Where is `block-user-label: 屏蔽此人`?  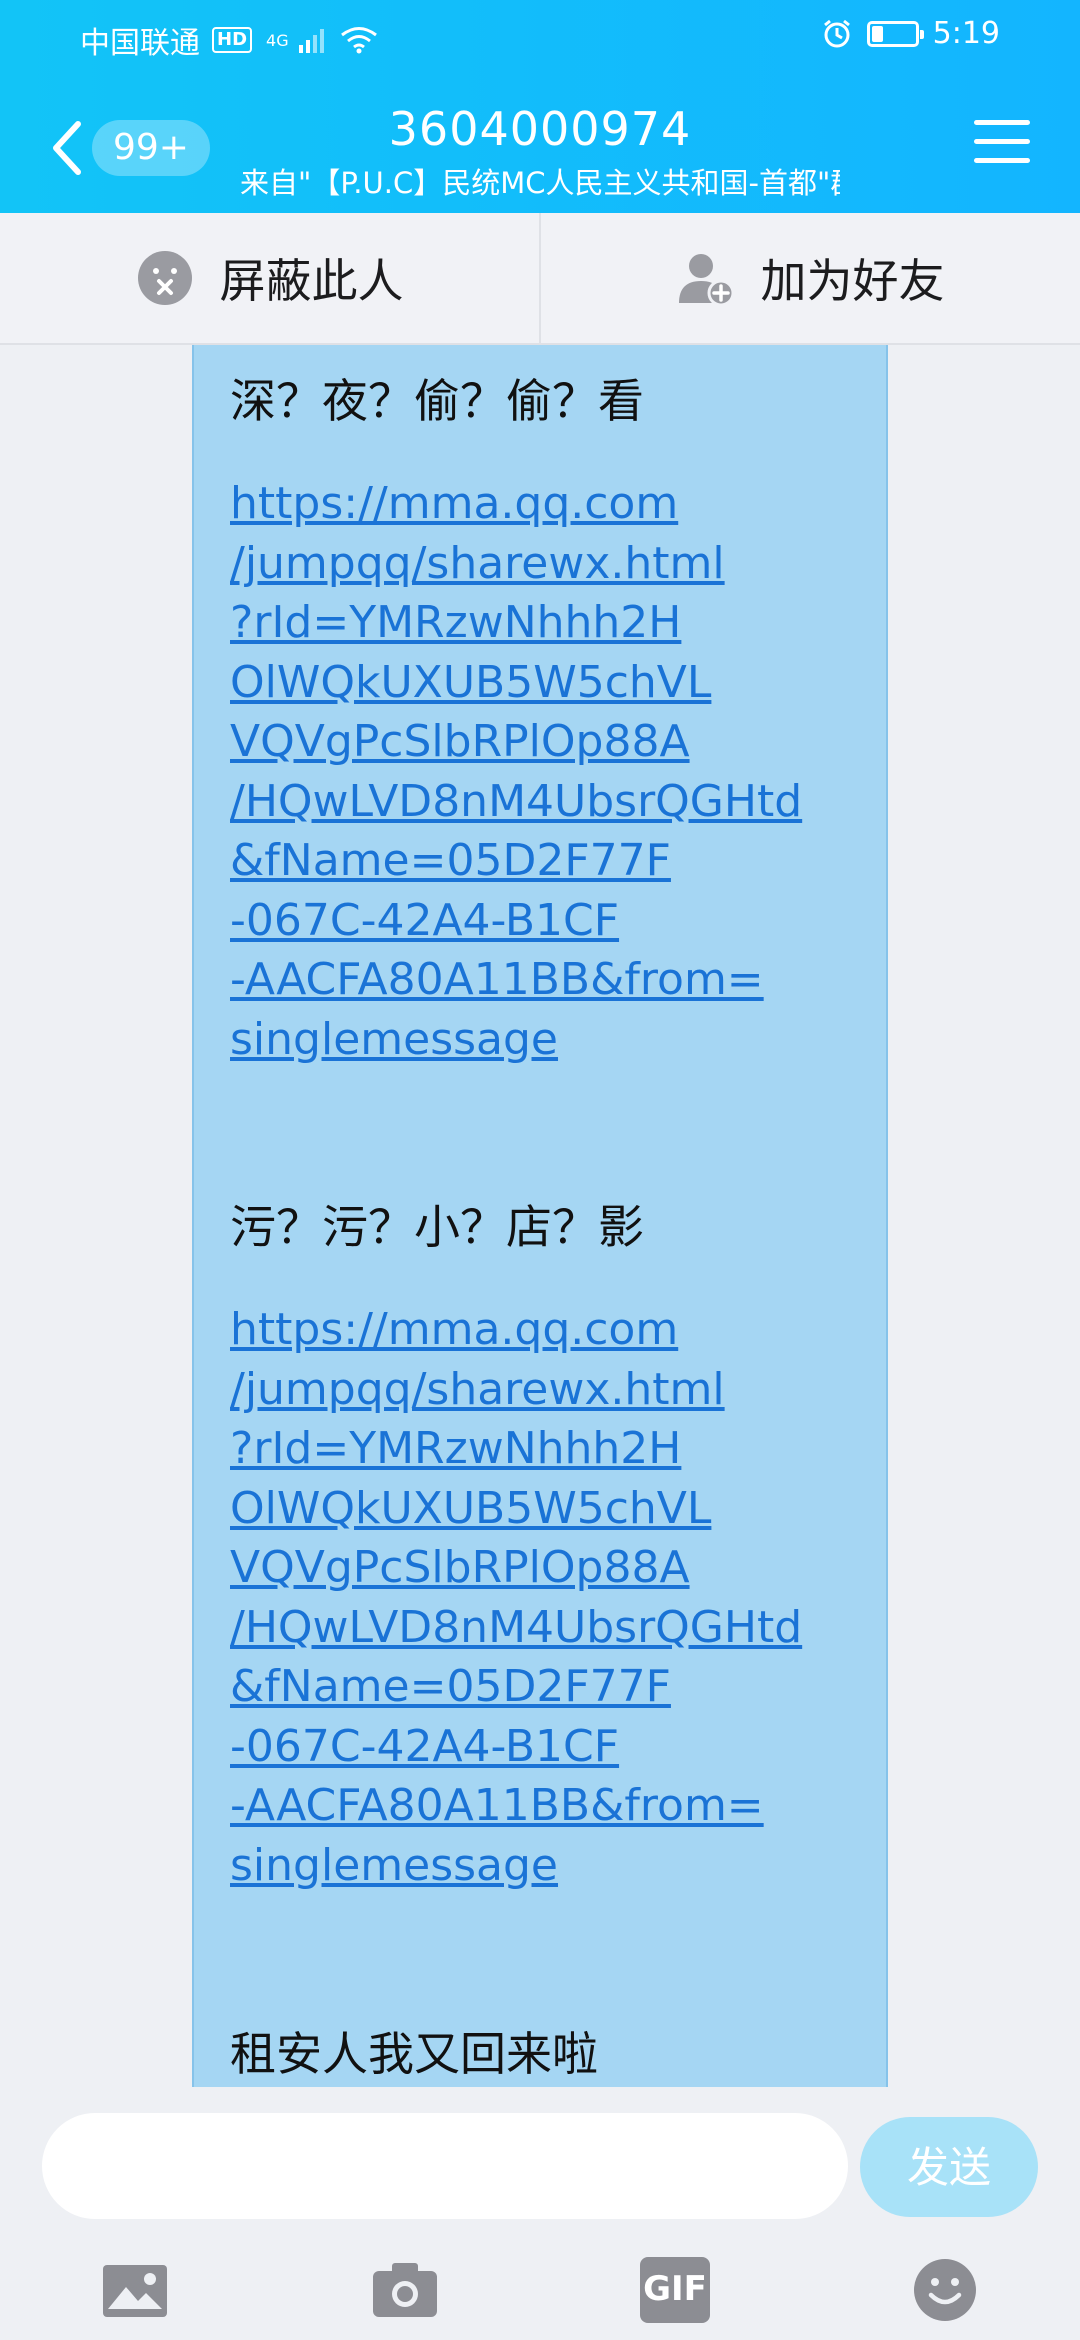 block-user-label: 屏蔽此人 is located at coordinates (311, 281).